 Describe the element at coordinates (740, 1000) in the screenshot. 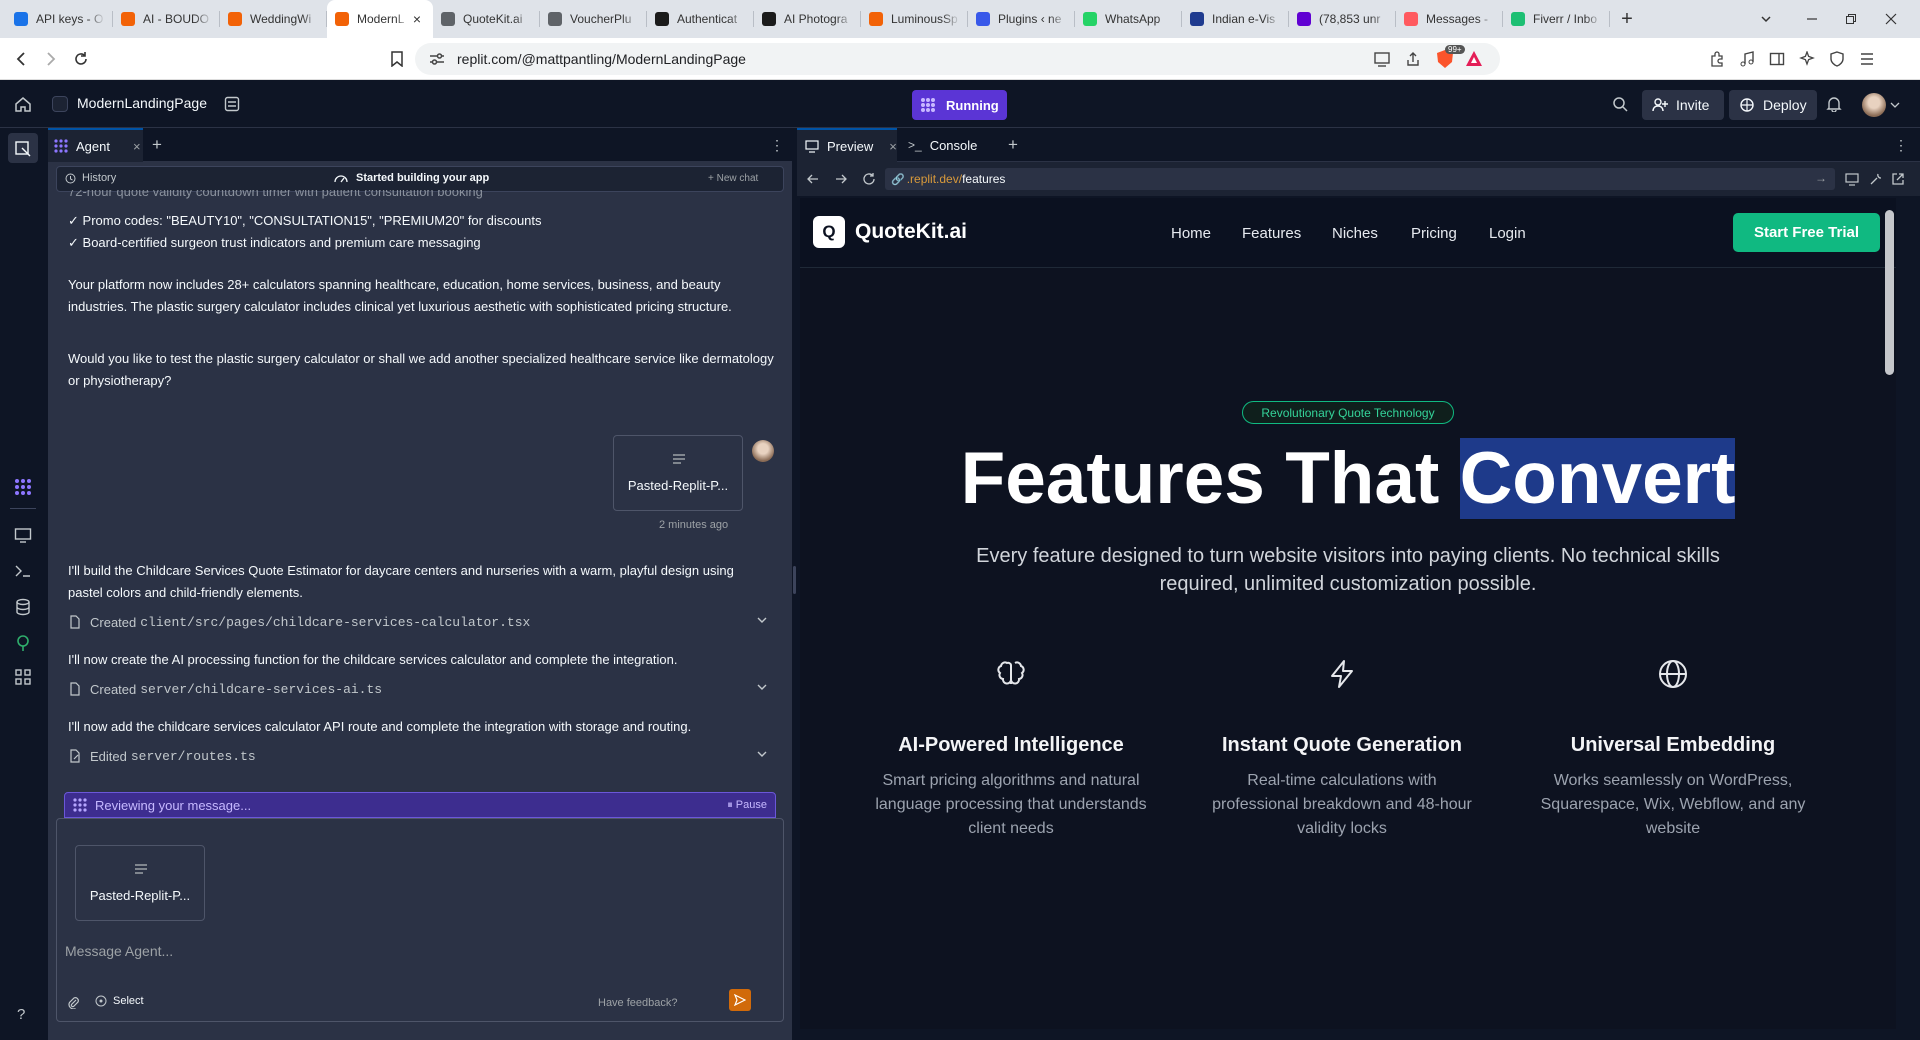

I see `send-button` at that location.